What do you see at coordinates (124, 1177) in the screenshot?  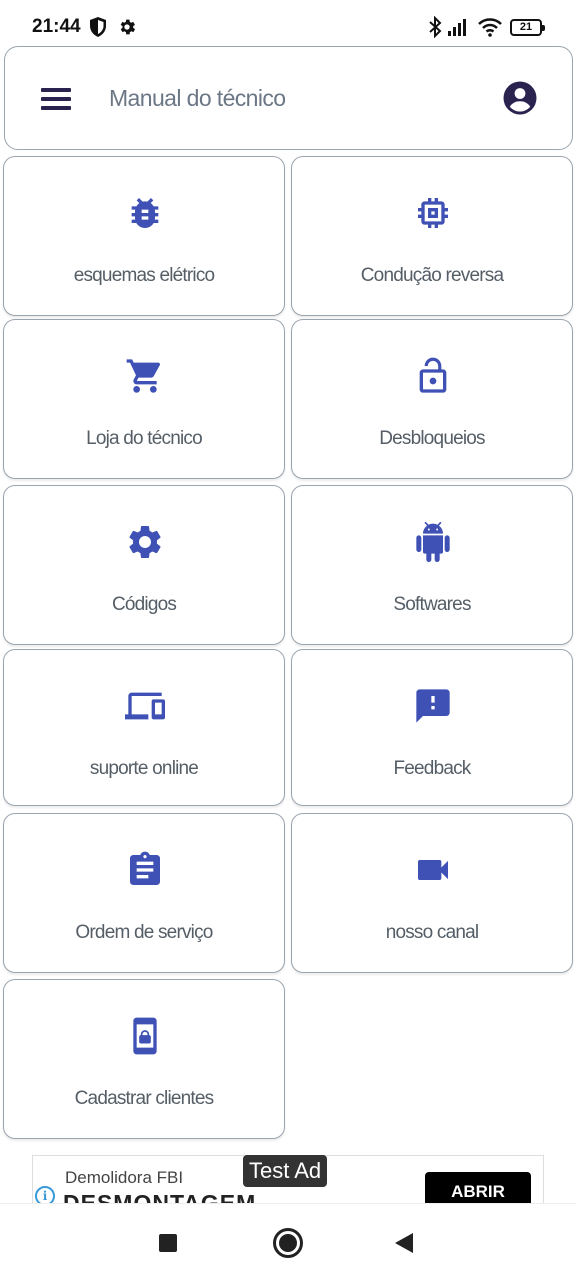 I see `ad-brand: Demolidora FBI` at bounding box center [124, 1177].